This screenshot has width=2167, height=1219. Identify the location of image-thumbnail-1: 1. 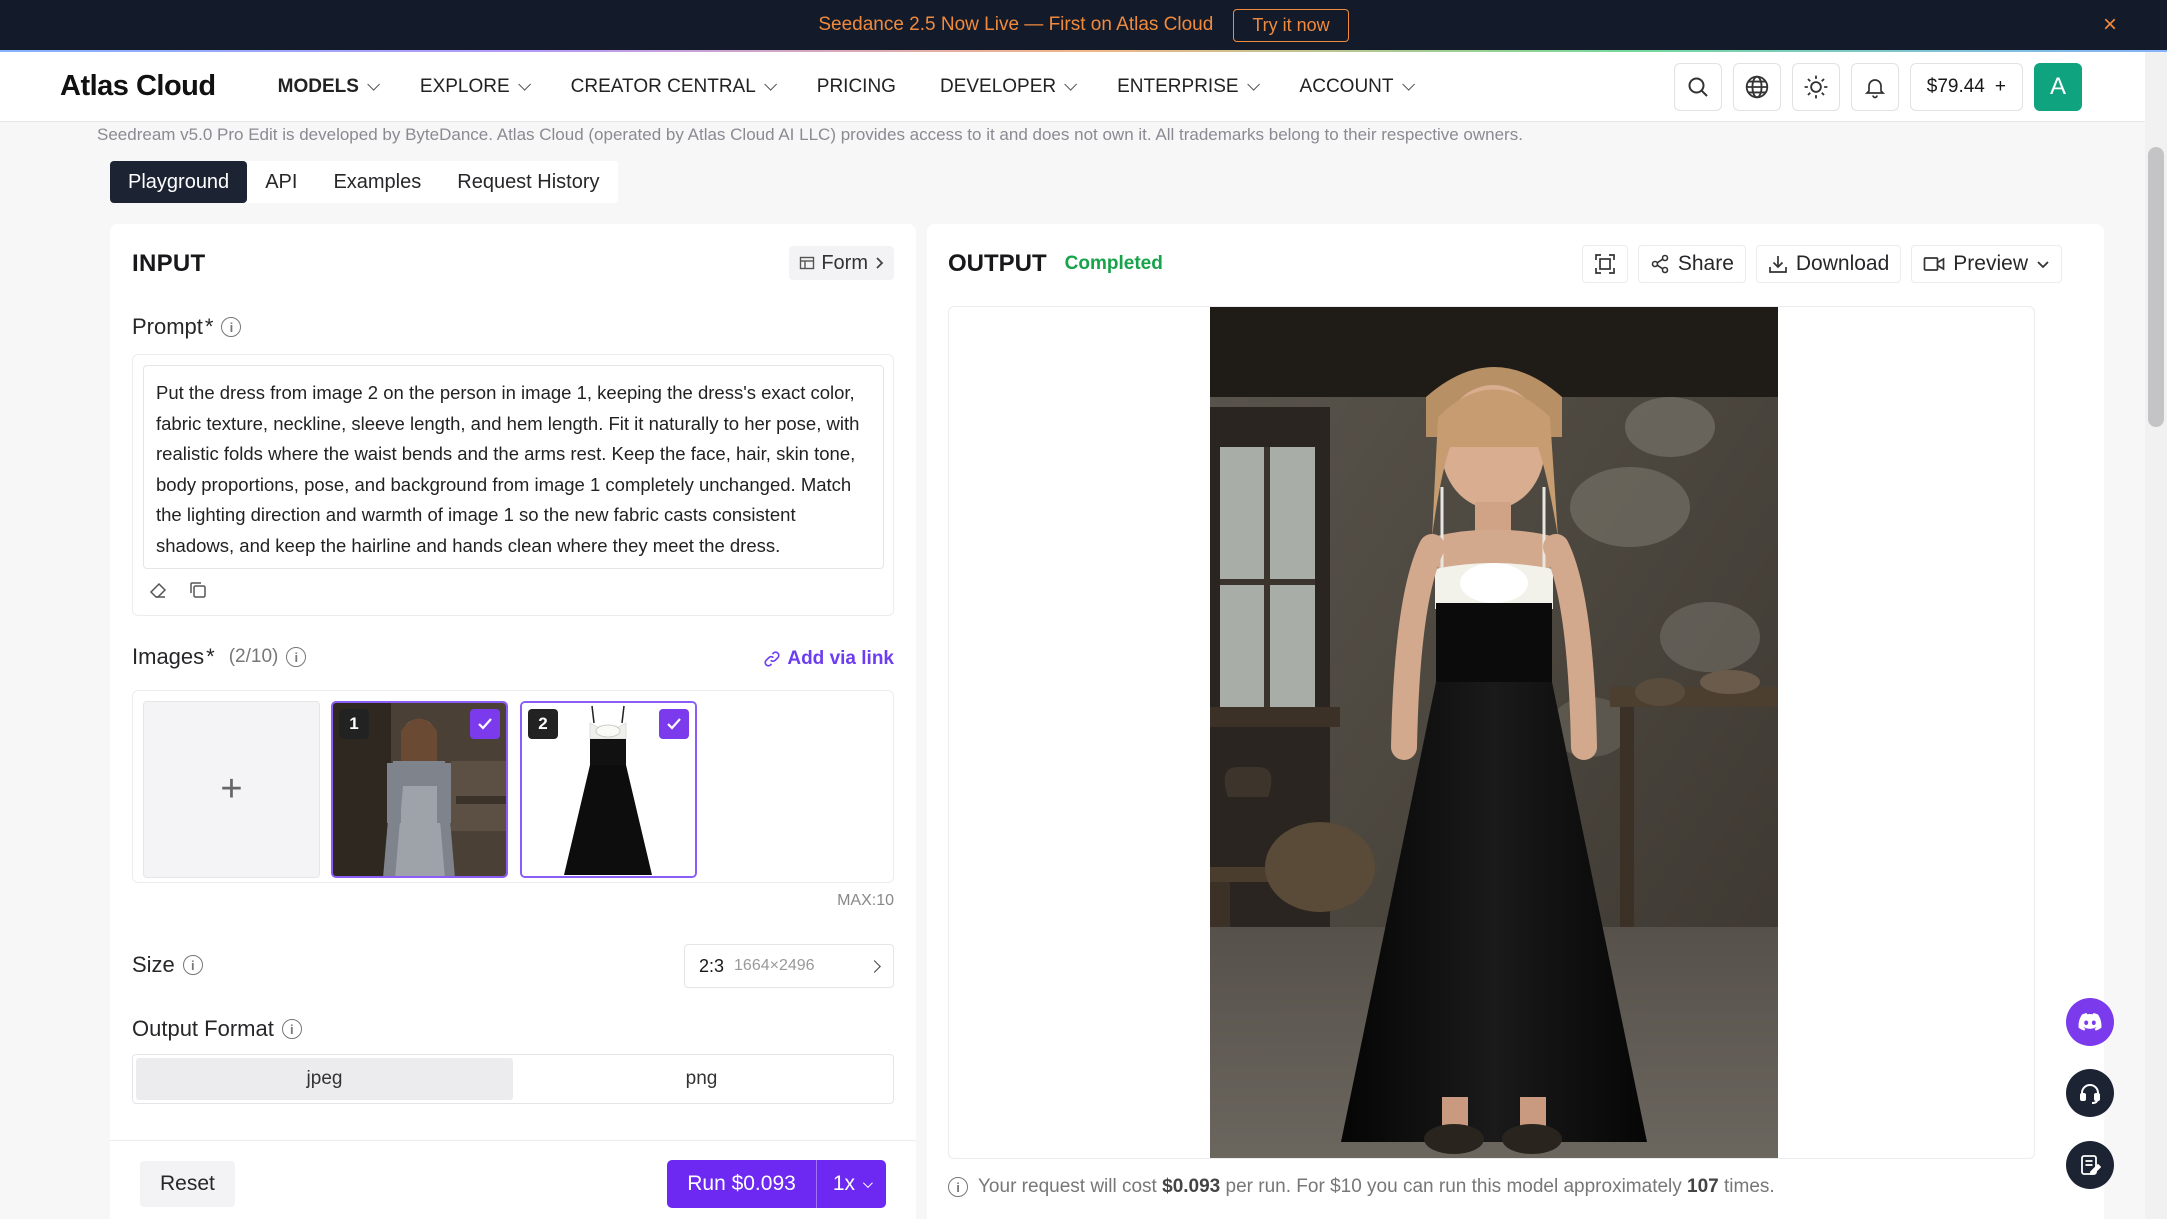
(419, 789).